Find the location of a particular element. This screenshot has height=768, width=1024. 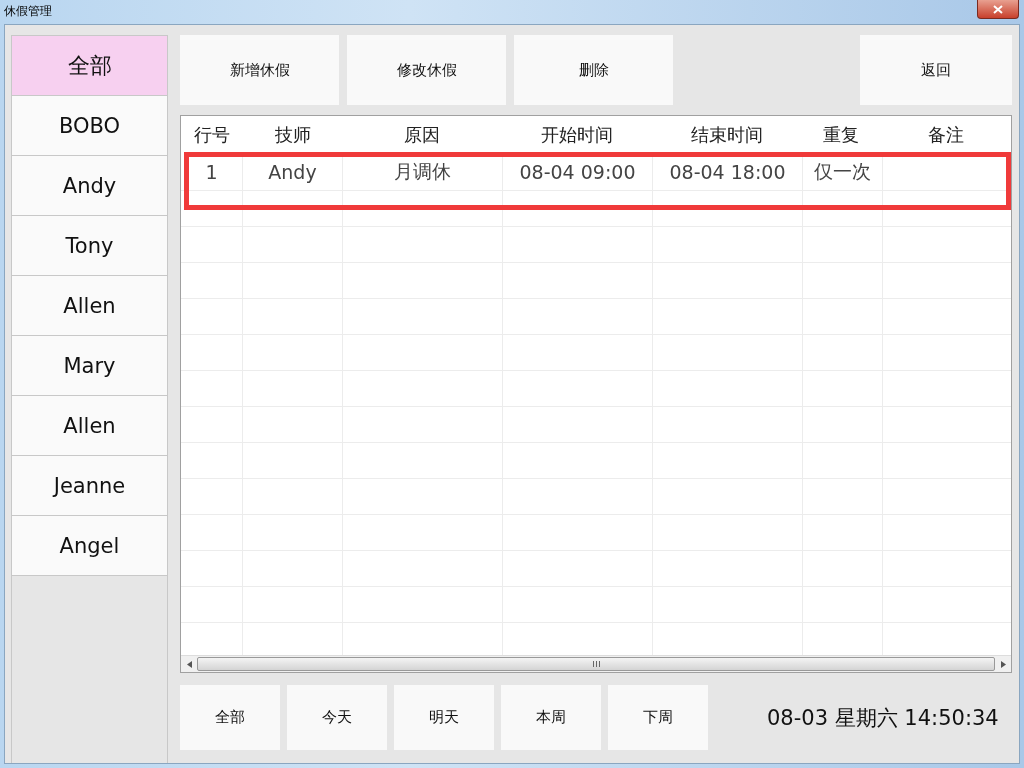

sidebar-item: Jeanne is located at coordinates (89, 486).